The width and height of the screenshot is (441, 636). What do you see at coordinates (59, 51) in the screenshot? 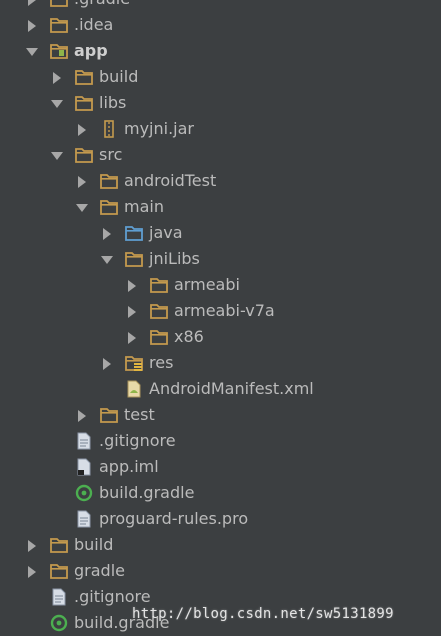
I see `module-folder-icon` at bounding box center [59, 51].